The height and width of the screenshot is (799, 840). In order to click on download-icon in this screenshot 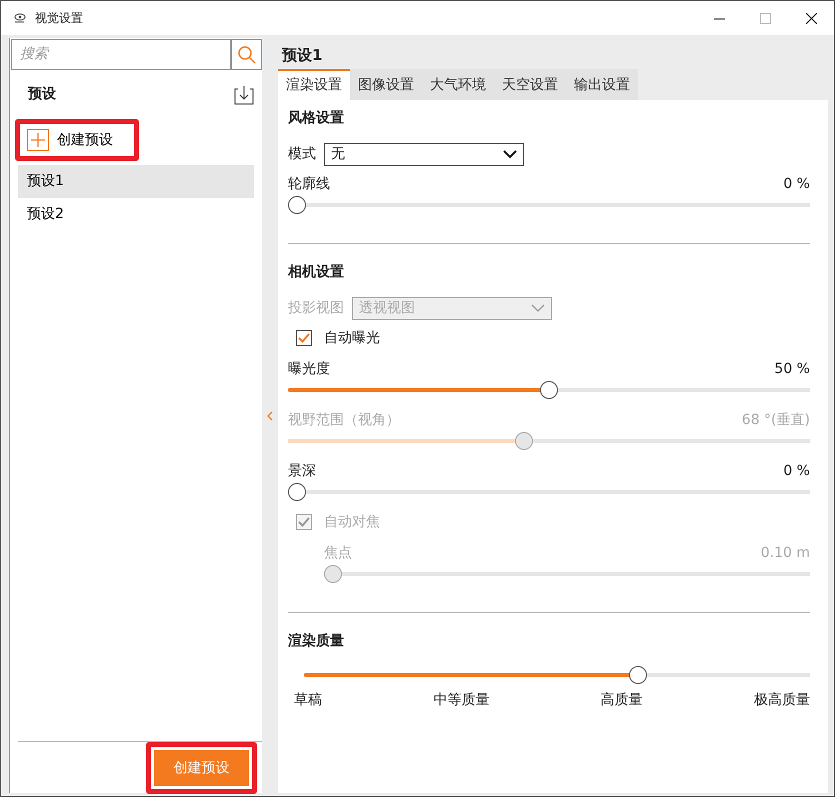, I will do `click(244, 94)`.